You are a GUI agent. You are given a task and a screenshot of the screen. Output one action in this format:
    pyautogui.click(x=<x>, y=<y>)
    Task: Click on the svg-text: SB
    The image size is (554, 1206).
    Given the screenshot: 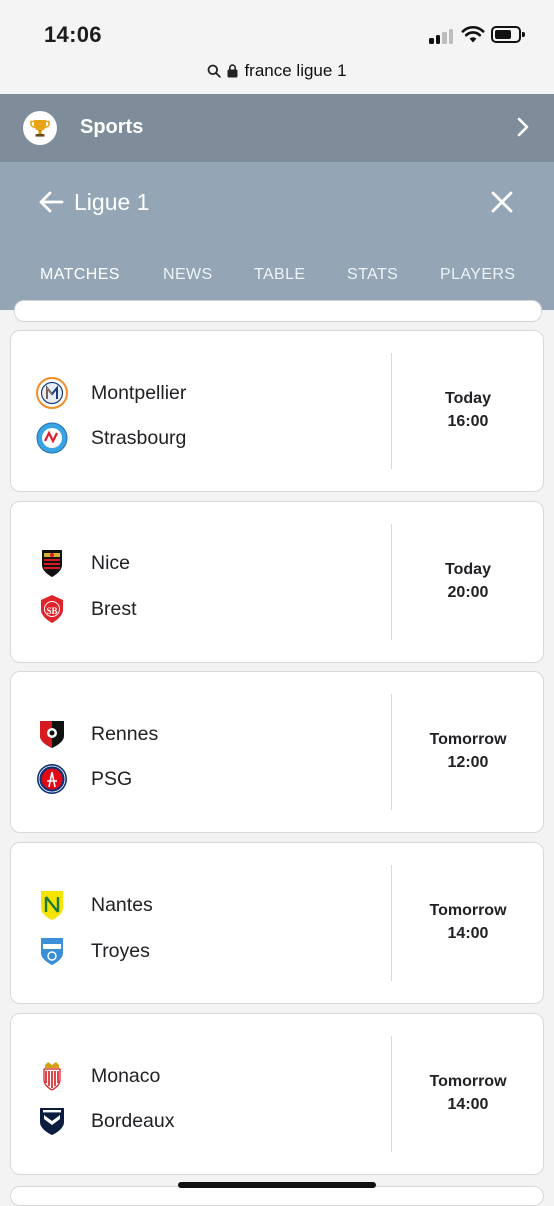 What is the action you would take?
    pyautogui.click(x=51, y=611)
    